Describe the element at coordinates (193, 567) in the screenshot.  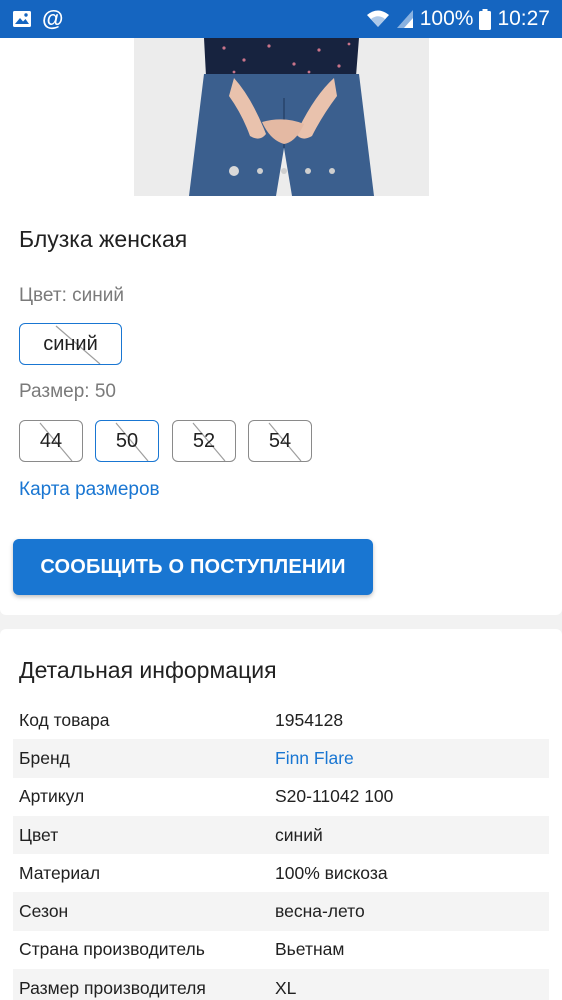
I see `notify-arrival-button: СООБЩИТЬ О ПОСТУПЛЕНИИ` at that location.